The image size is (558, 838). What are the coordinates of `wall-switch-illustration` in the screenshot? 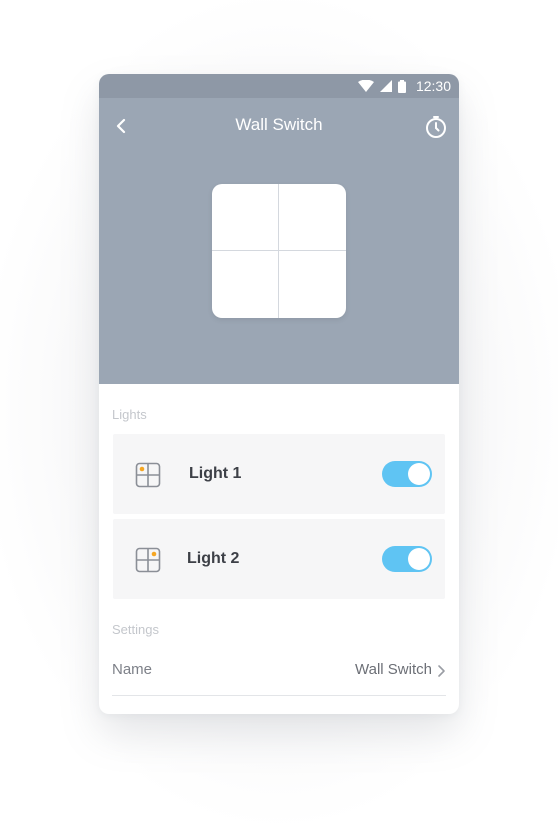 It's located at (279, 251).